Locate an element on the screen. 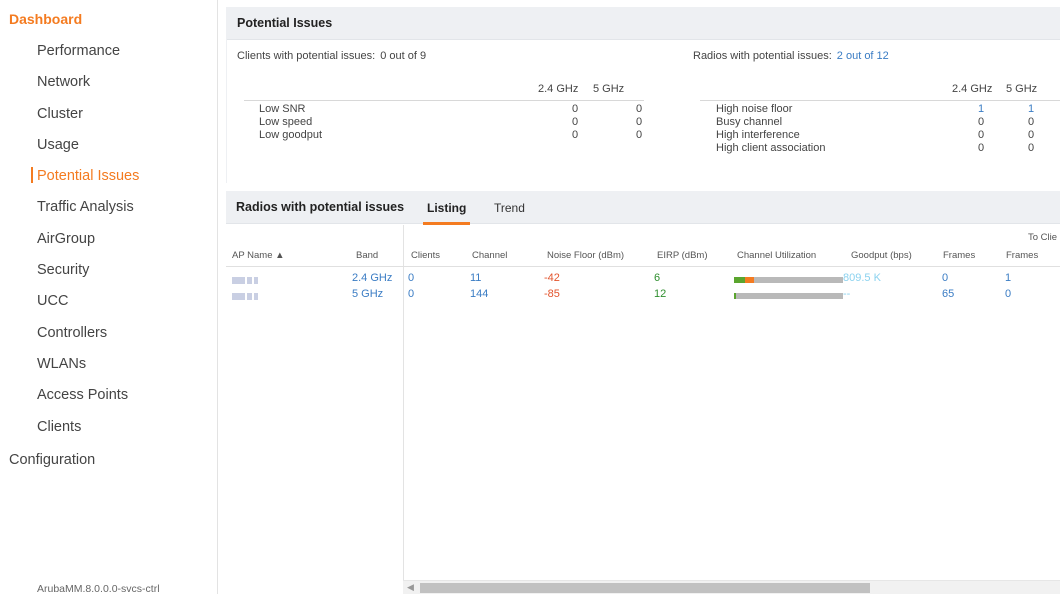 Image resolution: width=1060 pixels, height=594 pixels. sidebar-item-potential-issues: Potential Issues is located at coordinates (109, 176).